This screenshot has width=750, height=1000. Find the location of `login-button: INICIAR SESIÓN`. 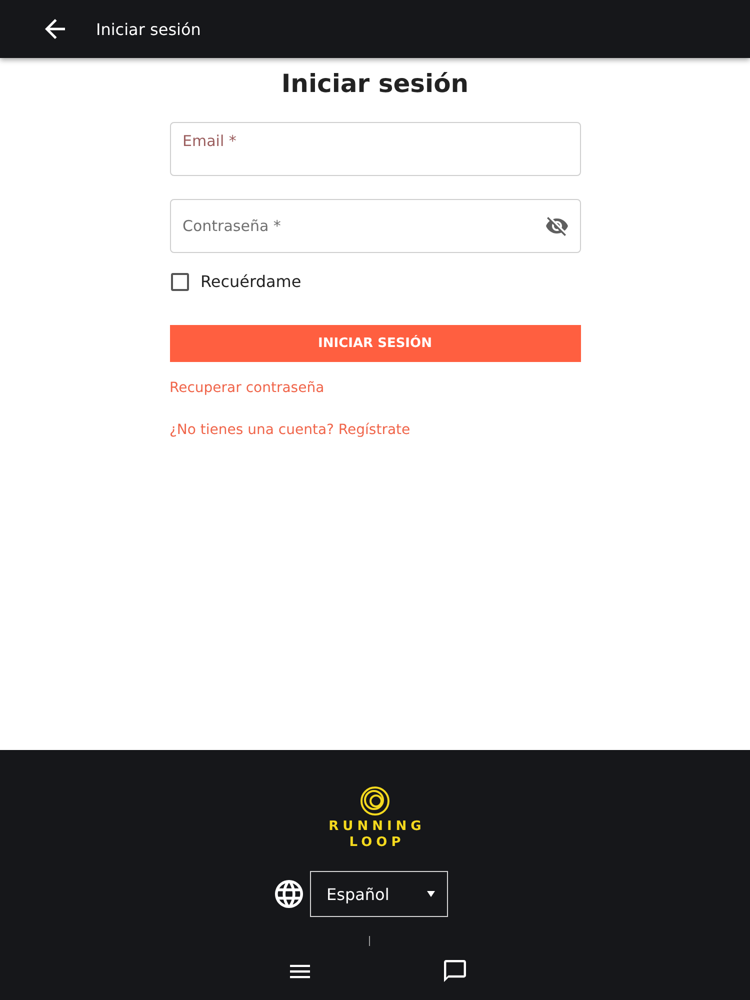

login-button: INICIAR SESIÓN is located at coordinates (375, 343).